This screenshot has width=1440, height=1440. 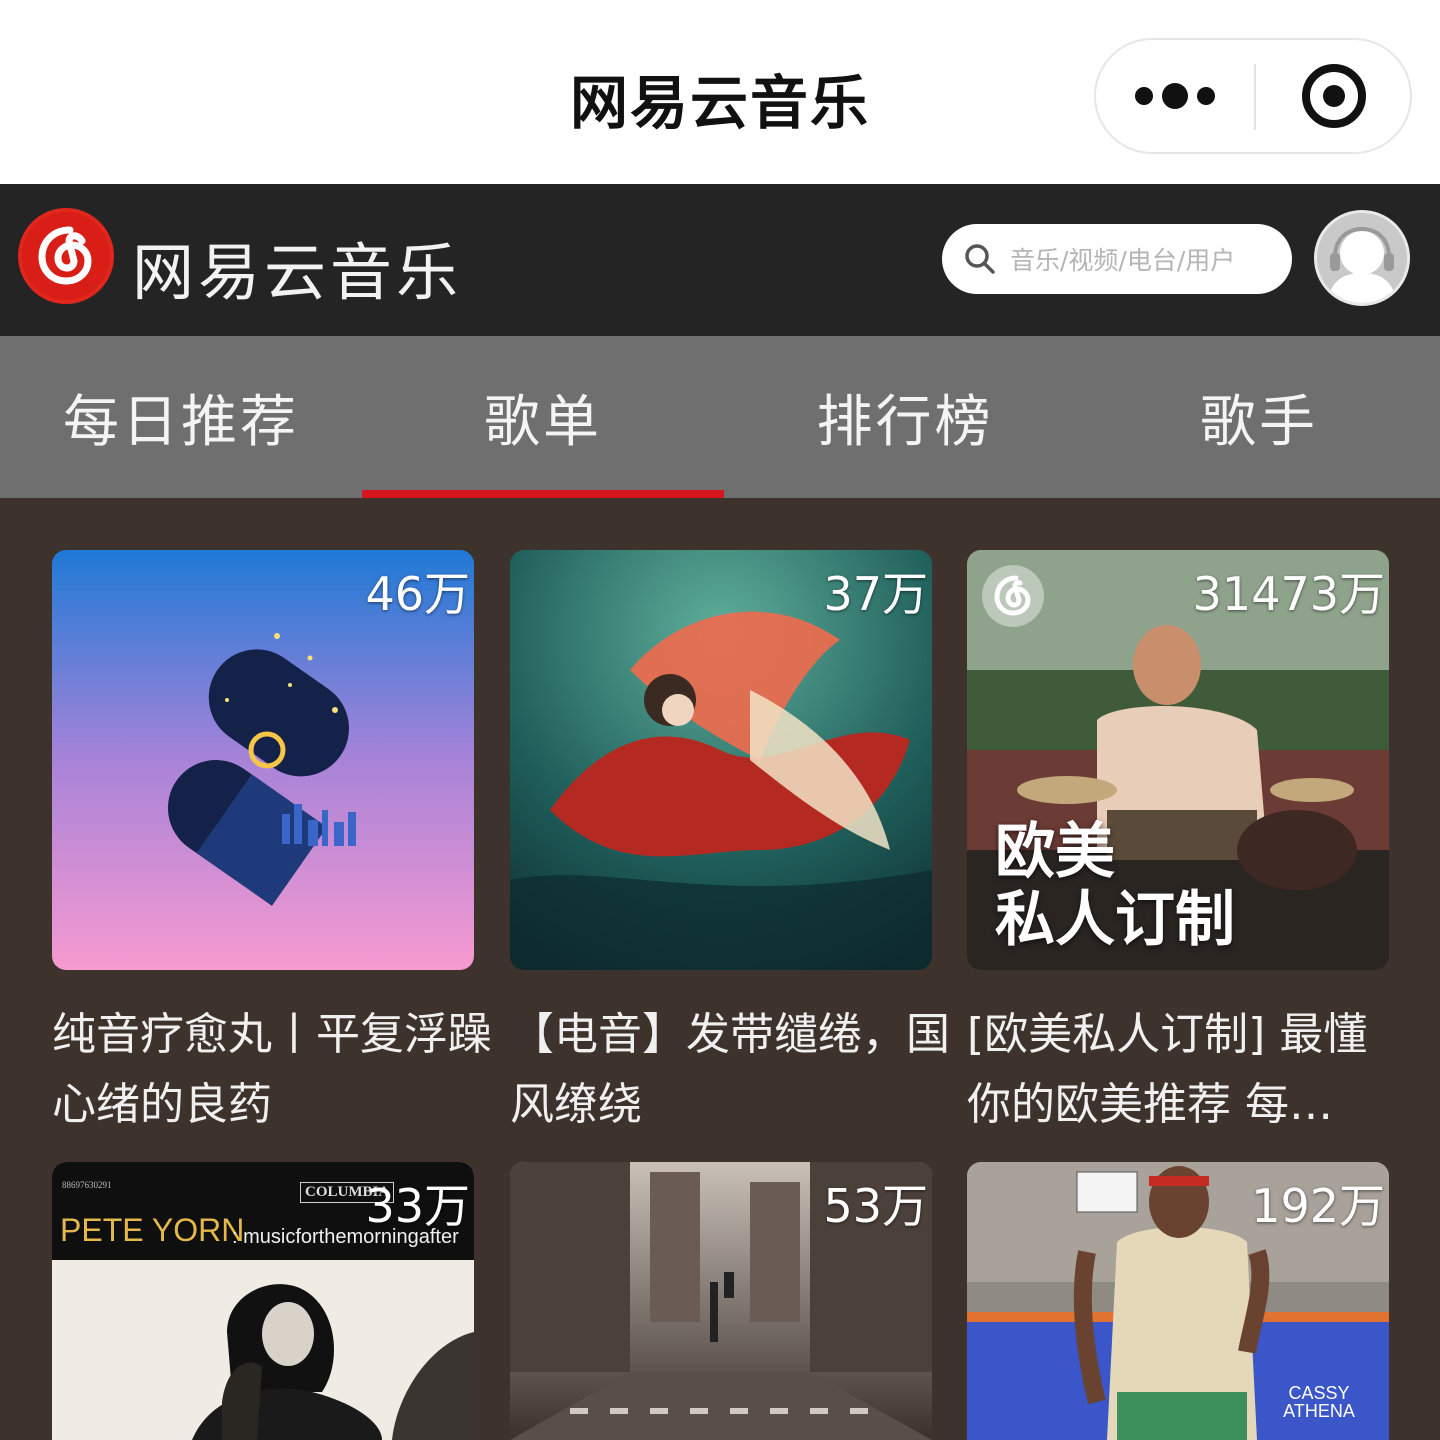 I want to click on playlist-cover: 37万, so click(x=721, y=760).